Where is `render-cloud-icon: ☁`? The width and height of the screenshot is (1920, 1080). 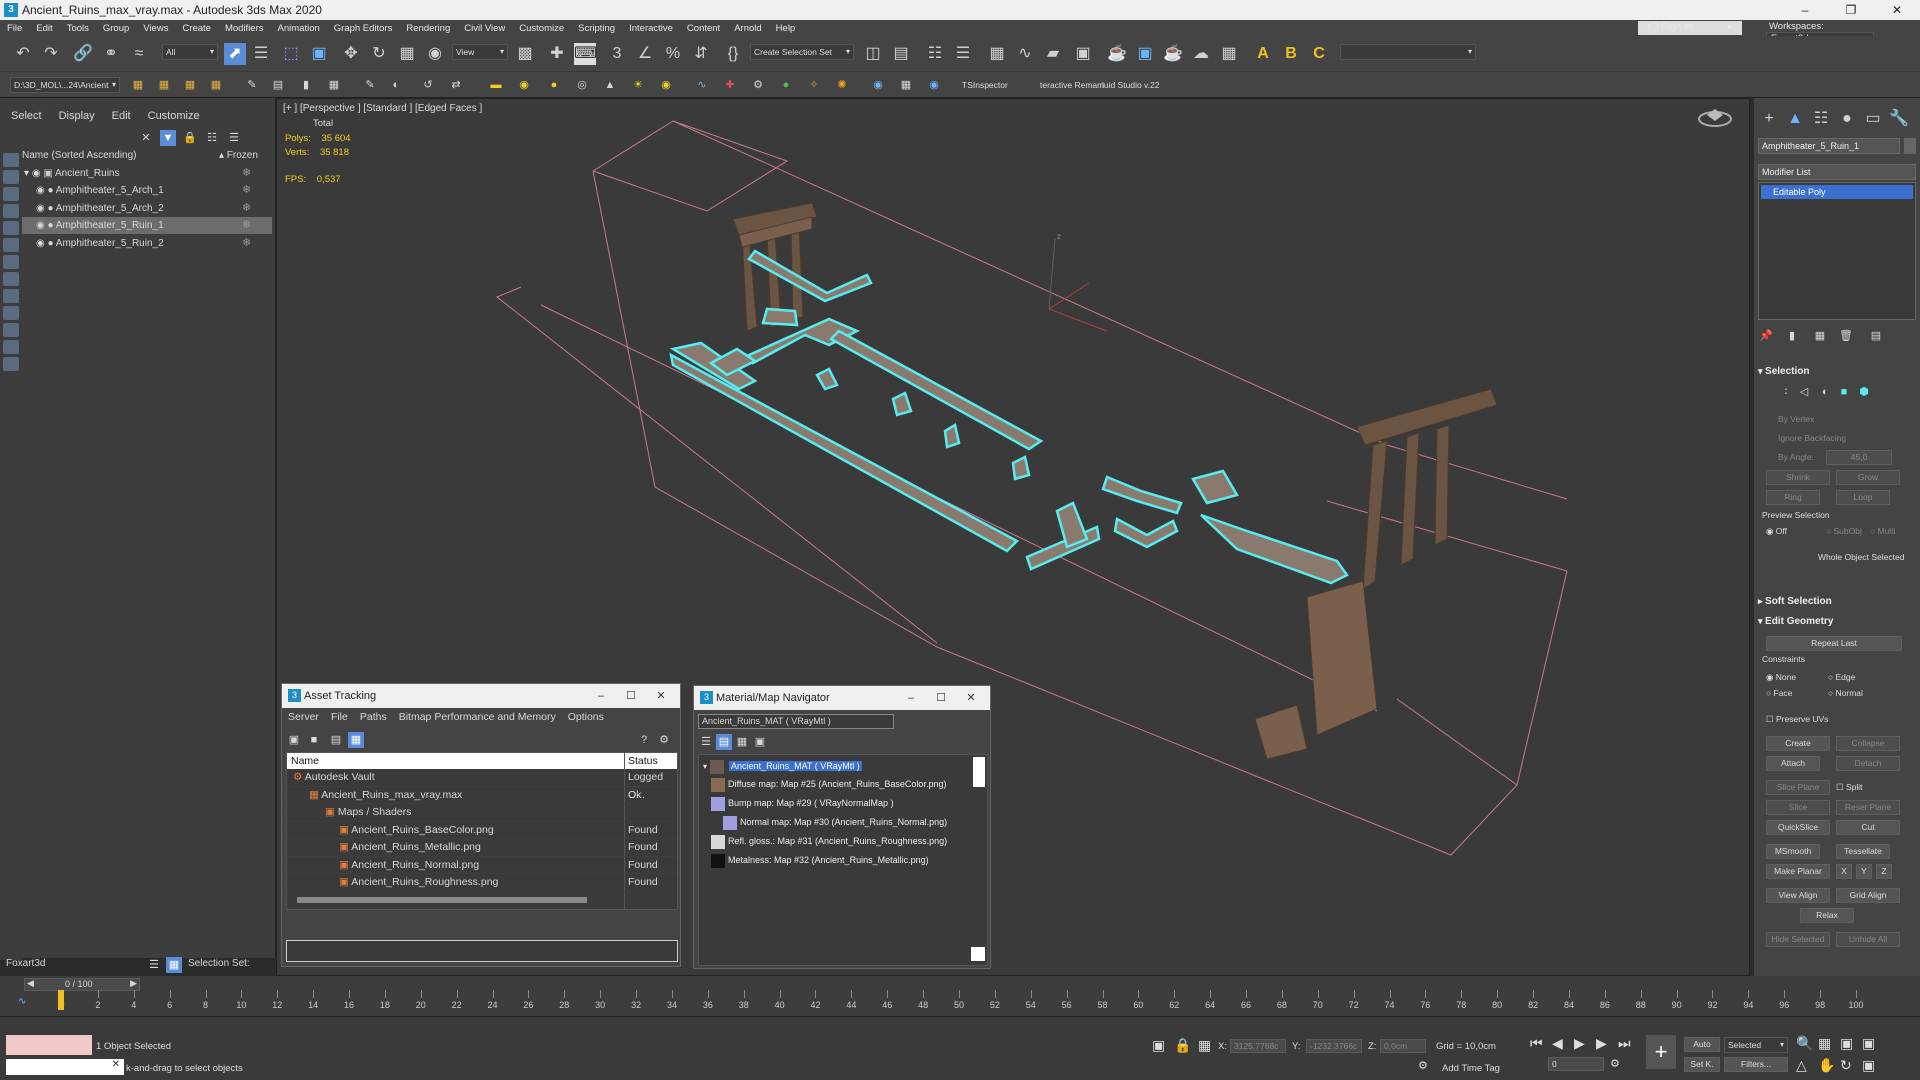 render-cloud-icon: ☁ is located at coordinates (1201, 54).